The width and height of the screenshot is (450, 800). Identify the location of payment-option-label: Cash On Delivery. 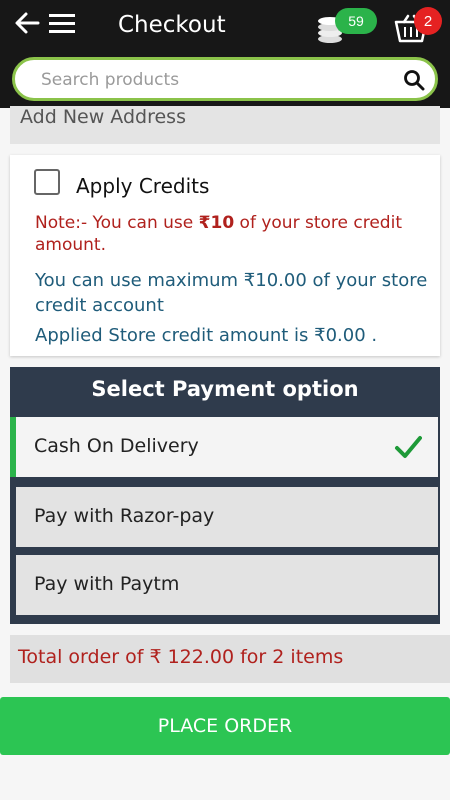
(116, 446).